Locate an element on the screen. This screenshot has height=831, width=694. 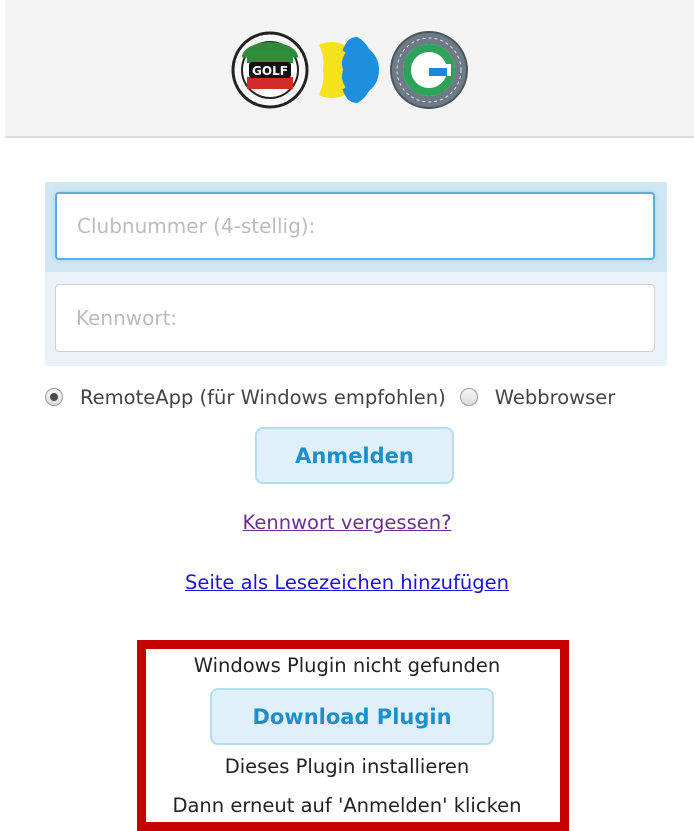
plugin-retry-text: Dann erneut auf 'Anmelden' klicken is located at coordinates (347, 805).